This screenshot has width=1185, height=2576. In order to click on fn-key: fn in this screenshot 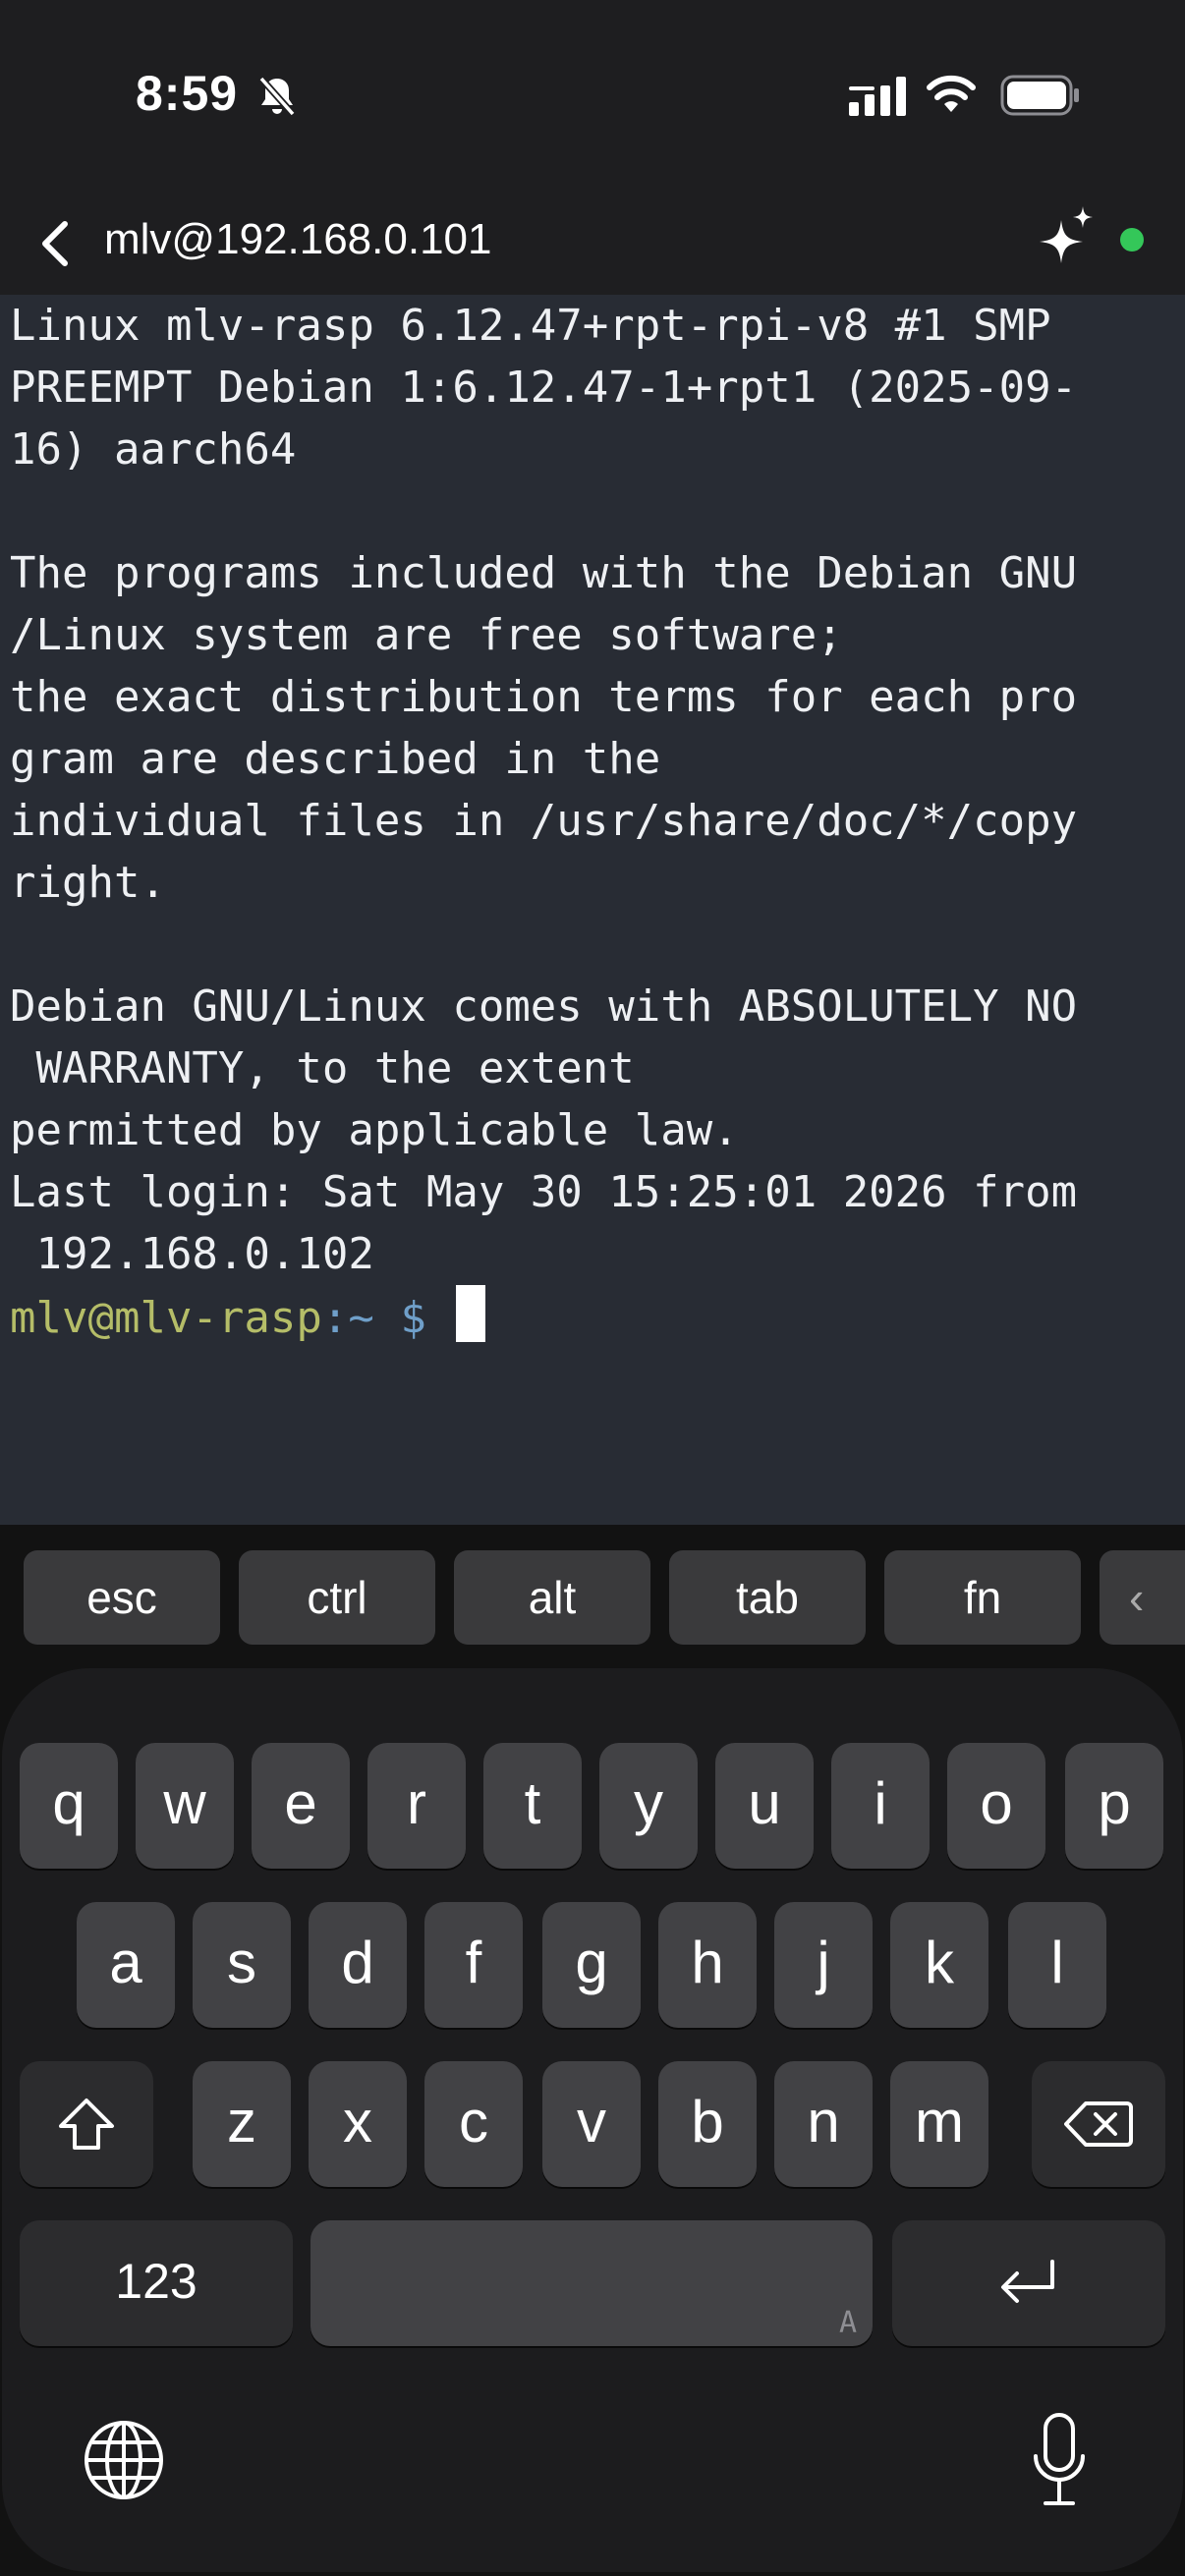, I will do `click(983, 1597)`.